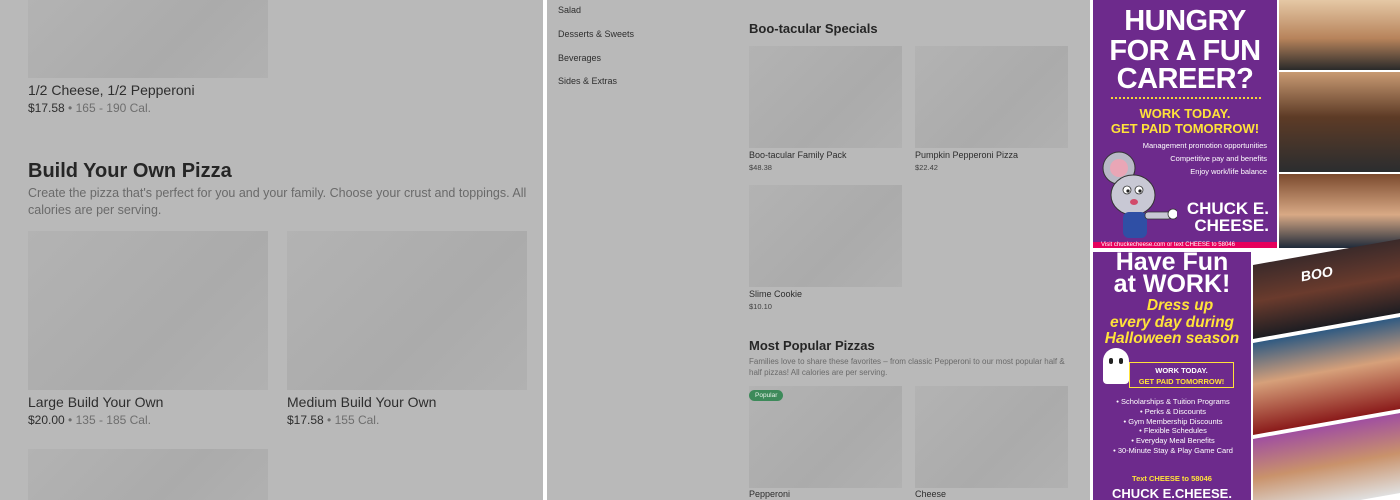  I want to click on item-price: $20.00, so click(46, 420).